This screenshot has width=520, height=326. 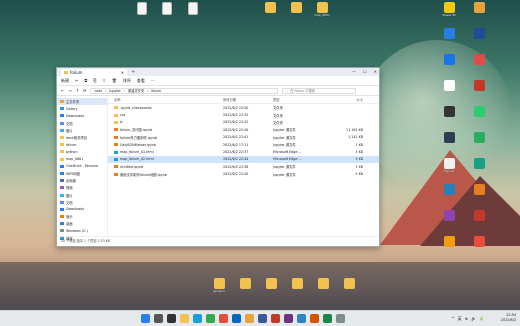 What do you see at coordinates (340, 318) in the screenshot?
I see `app10-icon` at bounding box center [340, 318].